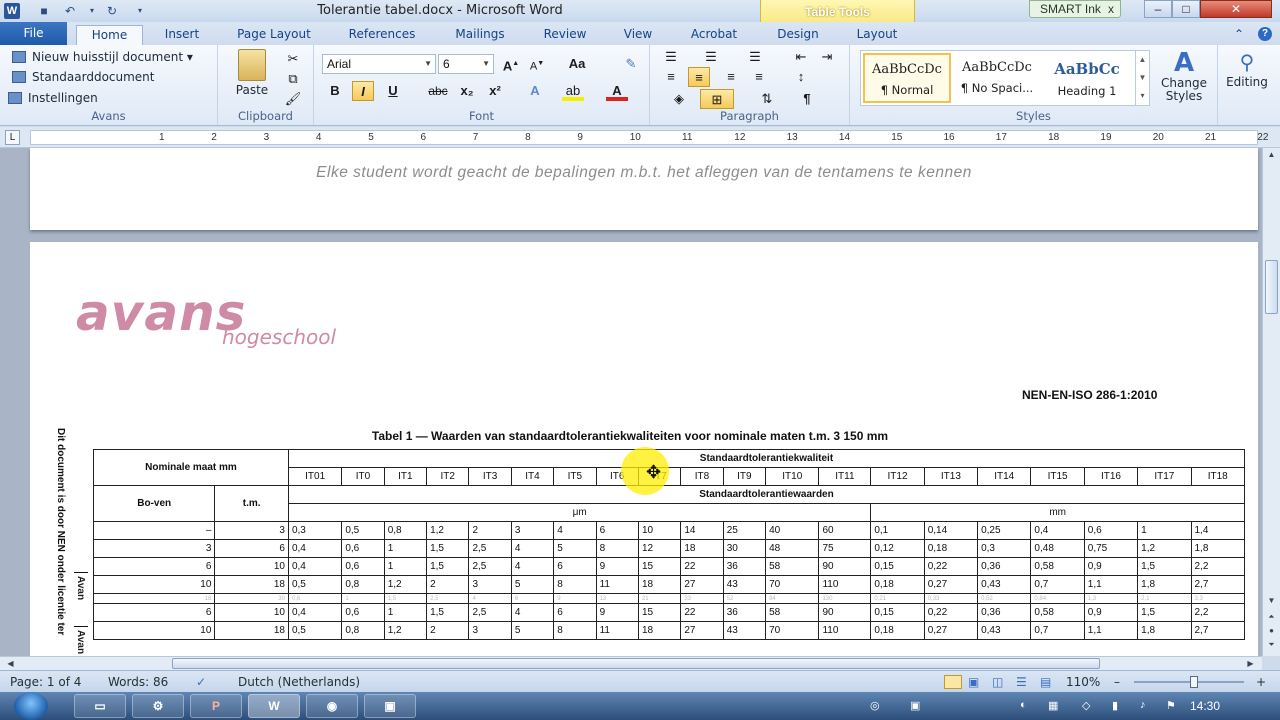  Describe the element at coordinates (973, 682) in the screenshot. I see `full-screen-reading-icon: ▣` at that location.